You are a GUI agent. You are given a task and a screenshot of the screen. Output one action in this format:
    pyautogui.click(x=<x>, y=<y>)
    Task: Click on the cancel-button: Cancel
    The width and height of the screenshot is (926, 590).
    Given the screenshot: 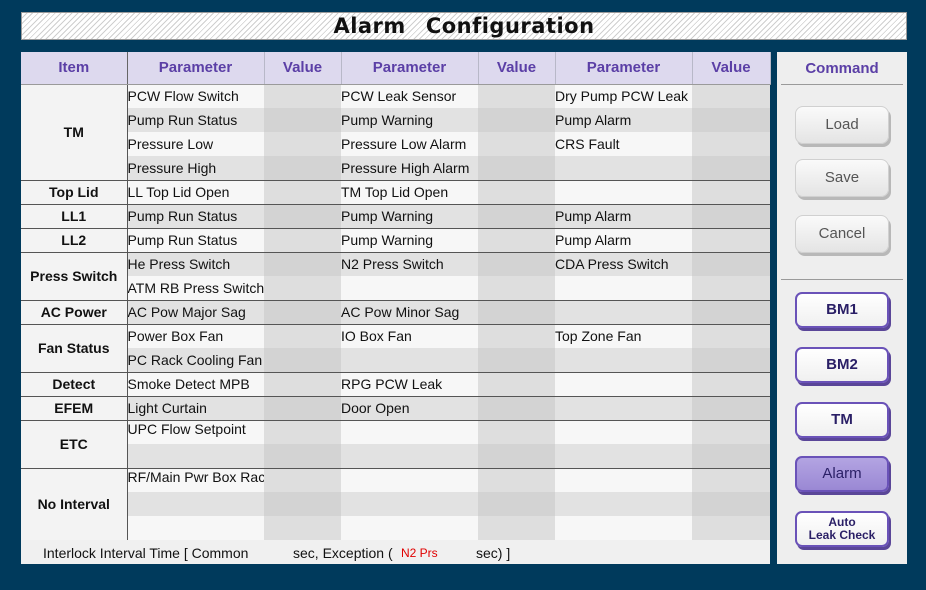 What is the action you would take?
    pyautogui.click(x=842, y=234)
    